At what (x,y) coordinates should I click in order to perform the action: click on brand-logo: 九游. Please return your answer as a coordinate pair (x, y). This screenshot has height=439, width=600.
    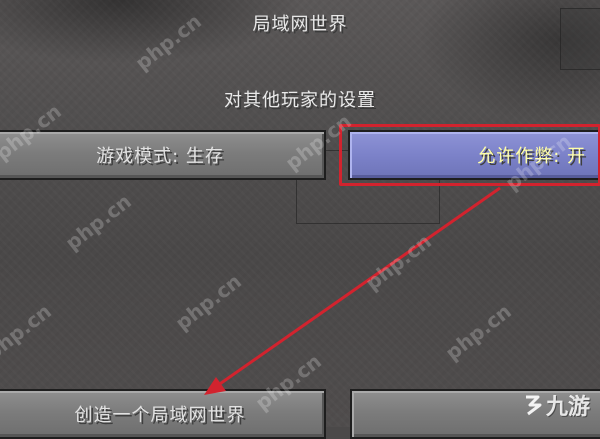
    Looking at the image, I should click on (556, 405).